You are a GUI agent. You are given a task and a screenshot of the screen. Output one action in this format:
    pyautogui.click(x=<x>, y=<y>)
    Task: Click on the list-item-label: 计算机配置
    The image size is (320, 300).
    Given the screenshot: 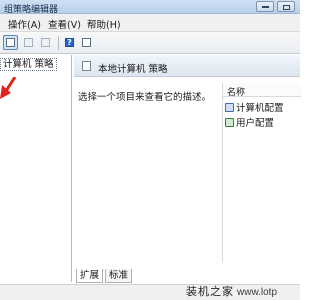 What is the action you would take?
    pyautogui.click(x=260, y=108)
    